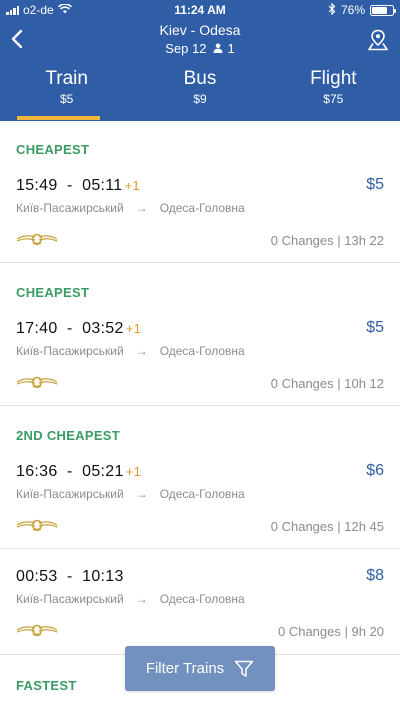 The height and width of the screenshot is (711, 400). Describe the element at coordinates (78, 185) in the screenshot. I see `departure-arrival-times: 15:49 - 05:11 +1` at that location.